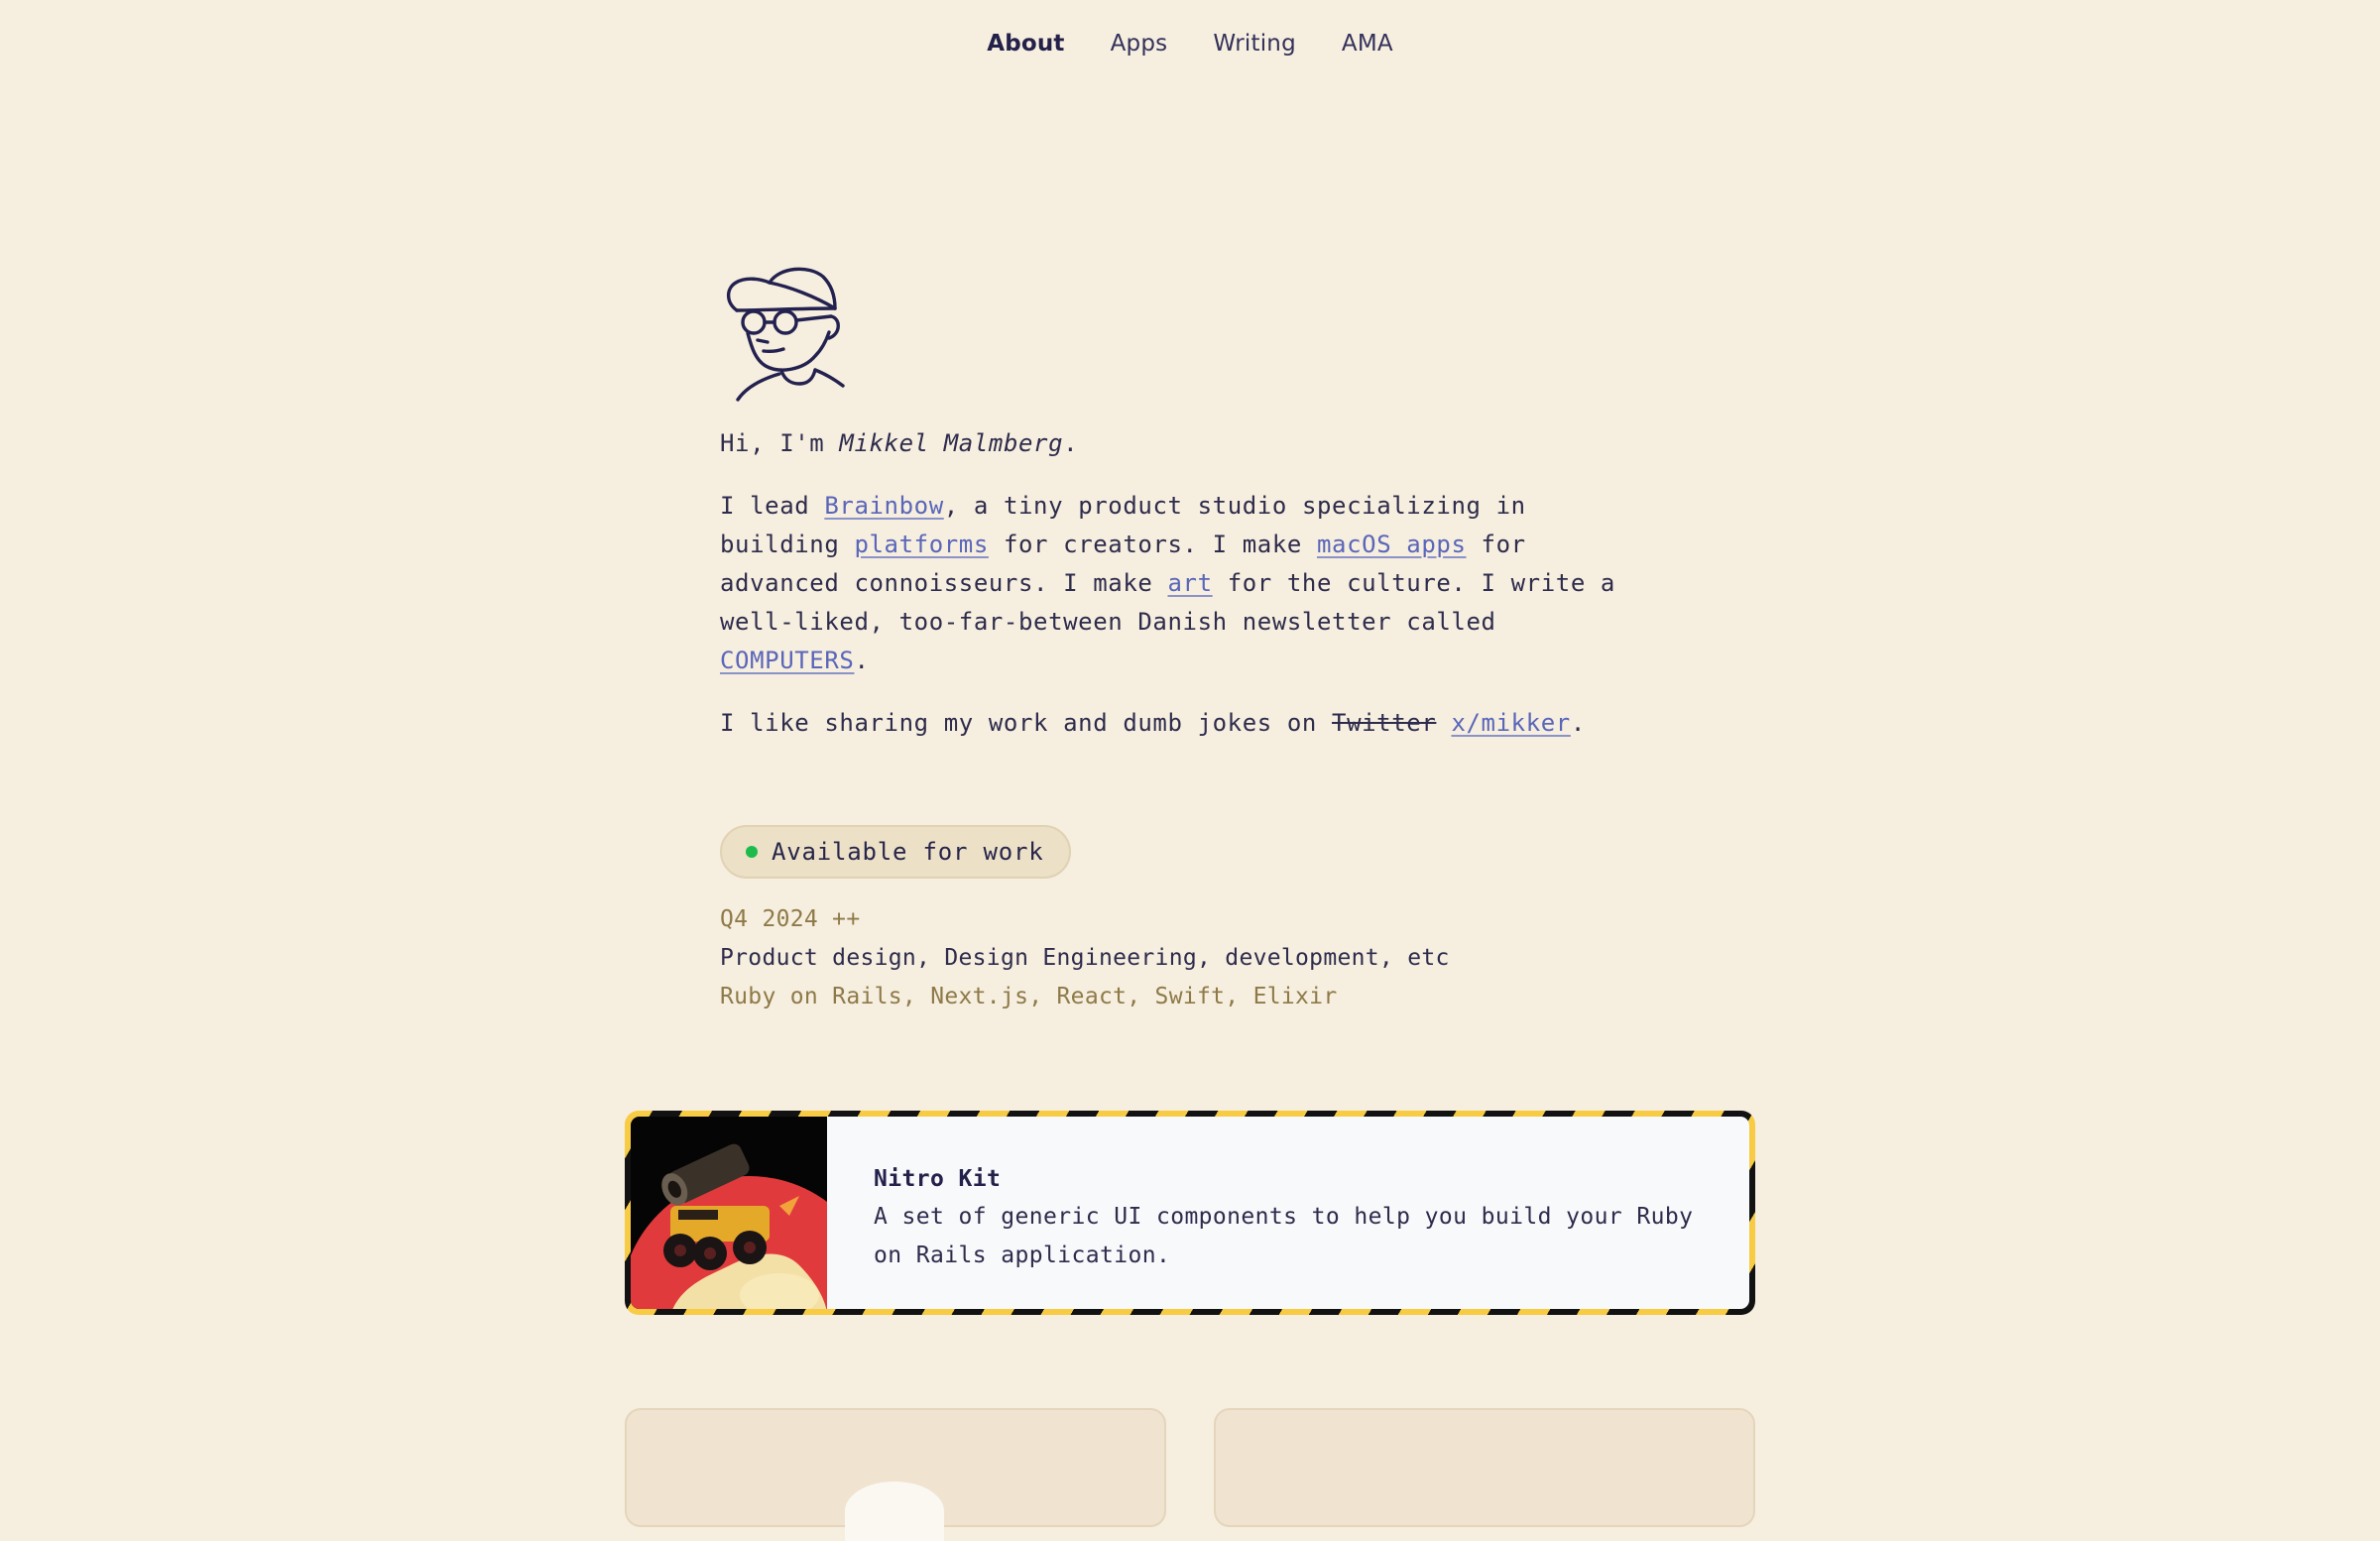  What do you see at coordinates (787, 660) in the screenshot?
I see `computers-newsletter-link: COMPUTERS` at bounding box center [787, 660].